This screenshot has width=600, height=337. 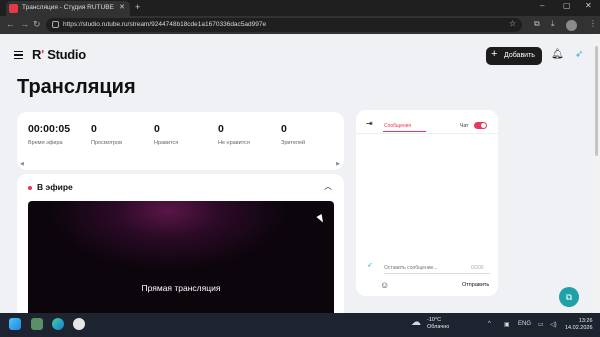 What do you see at coordinates (416, 322) in the screenshot?
I see `cloud-icon: ☁` at bounding box center [416, 322].